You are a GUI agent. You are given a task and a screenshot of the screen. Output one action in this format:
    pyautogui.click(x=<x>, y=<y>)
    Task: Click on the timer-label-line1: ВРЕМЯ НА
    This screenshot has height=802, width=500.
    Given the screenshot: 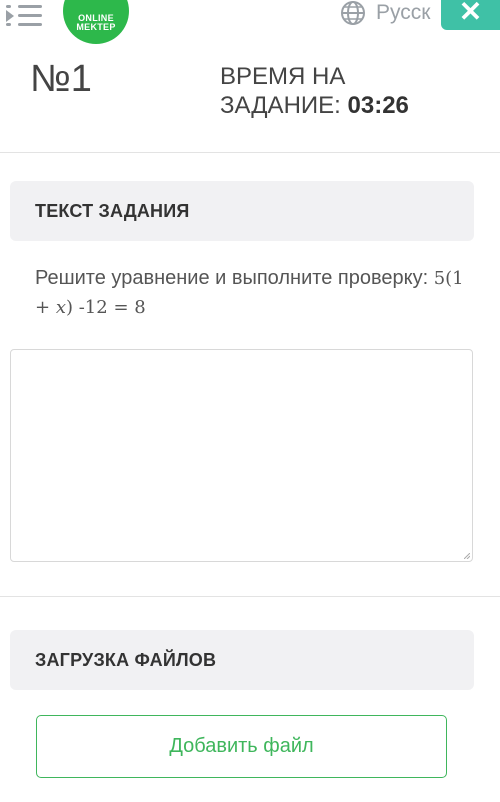 What is the action you would take?
    pyautogui.click(x=283, y=76)
    